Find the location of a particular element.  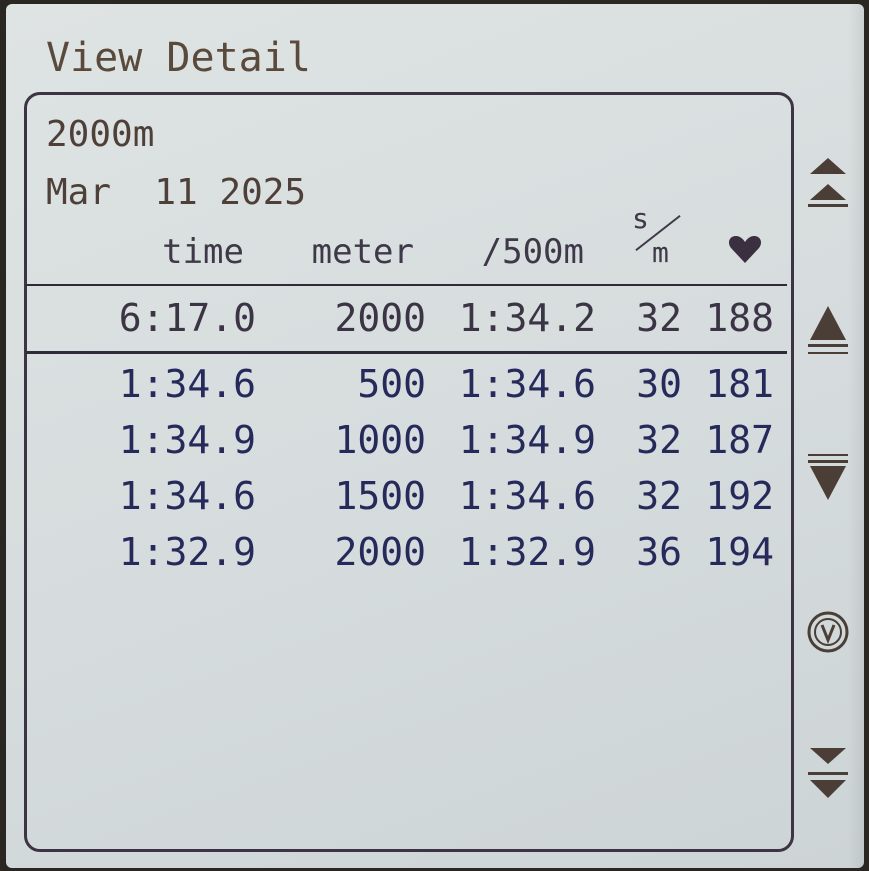

split-stroke-rate: 30 is located at coordinates (659, 384).